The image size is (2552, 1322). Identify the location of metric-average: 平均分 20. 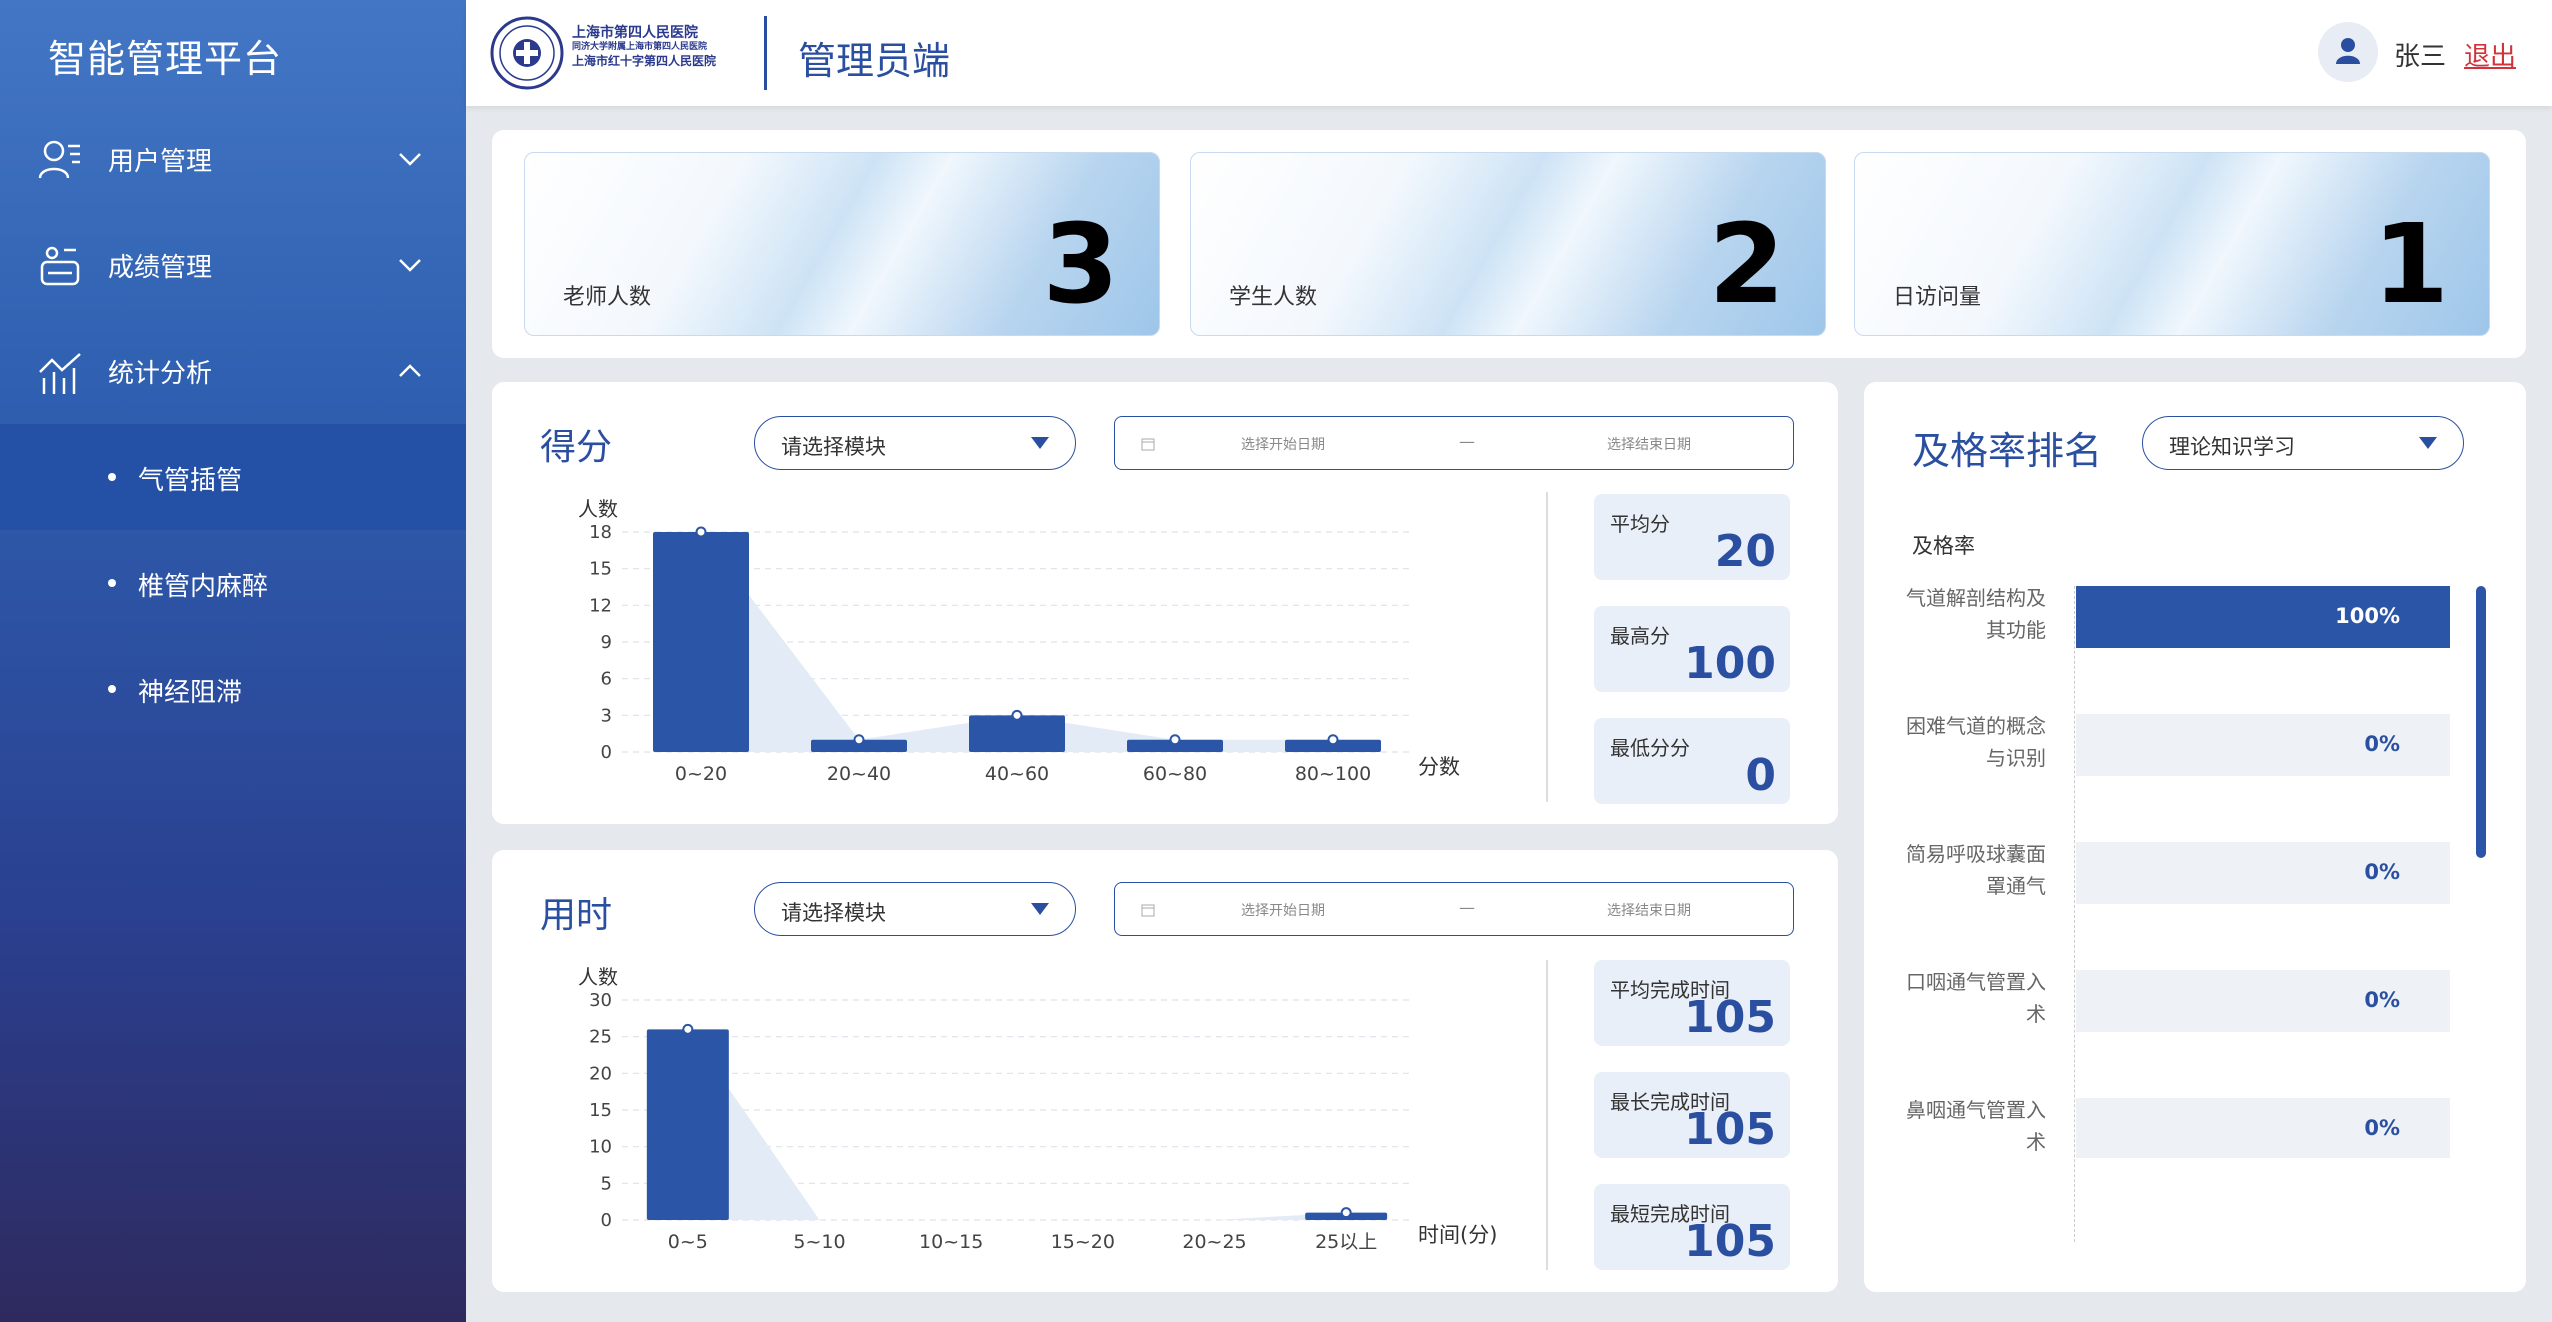
(1692, 537).